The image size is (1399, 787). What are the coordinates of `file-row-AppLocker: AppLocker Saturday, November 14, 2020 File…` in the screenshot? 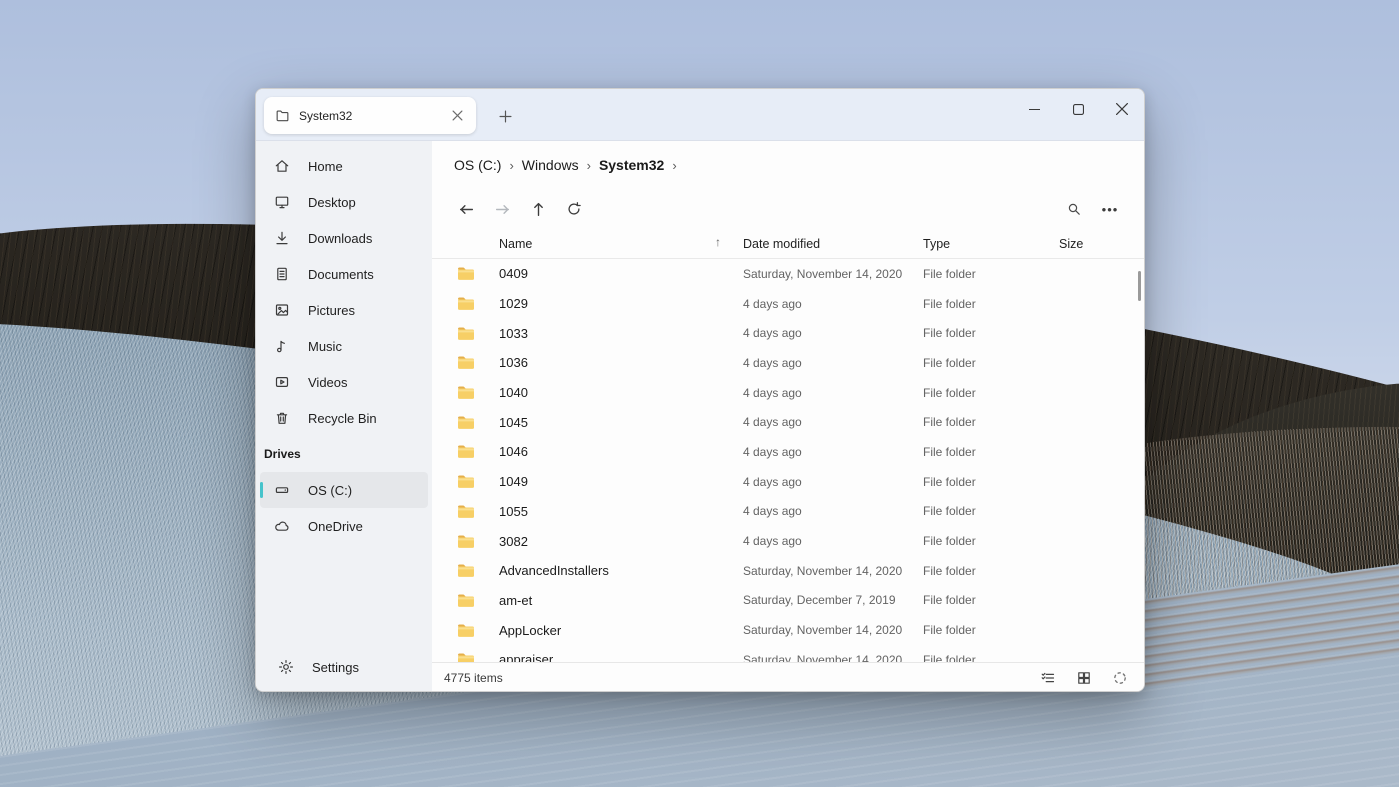 It's located at (788, 630).